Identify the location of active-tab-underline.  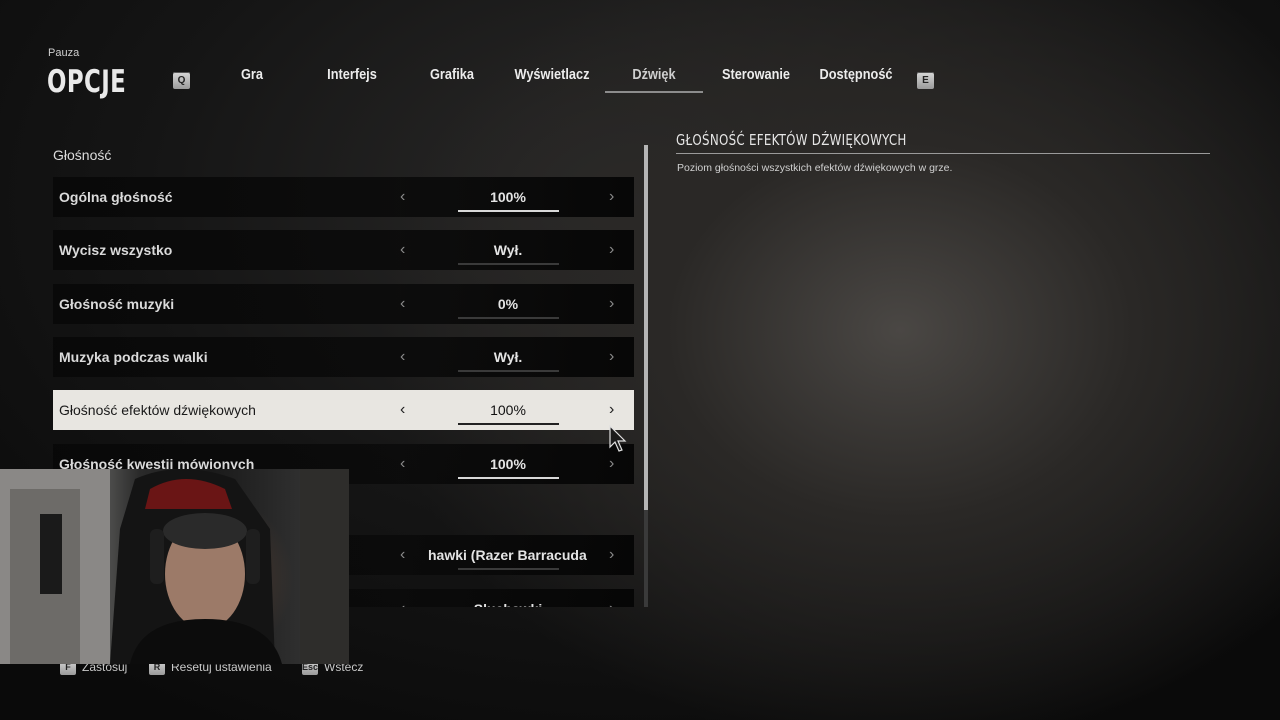
(654, 92).